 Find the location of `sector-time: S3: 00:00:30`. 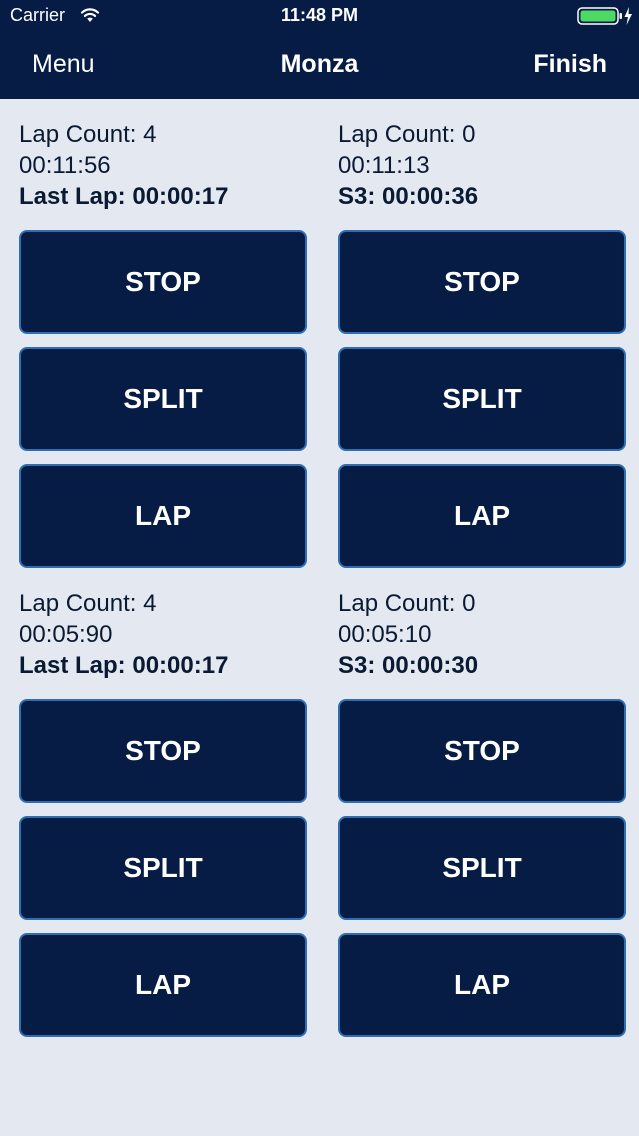

sector-time: S3: 00:00:30 is located at coordinates (408, 665).